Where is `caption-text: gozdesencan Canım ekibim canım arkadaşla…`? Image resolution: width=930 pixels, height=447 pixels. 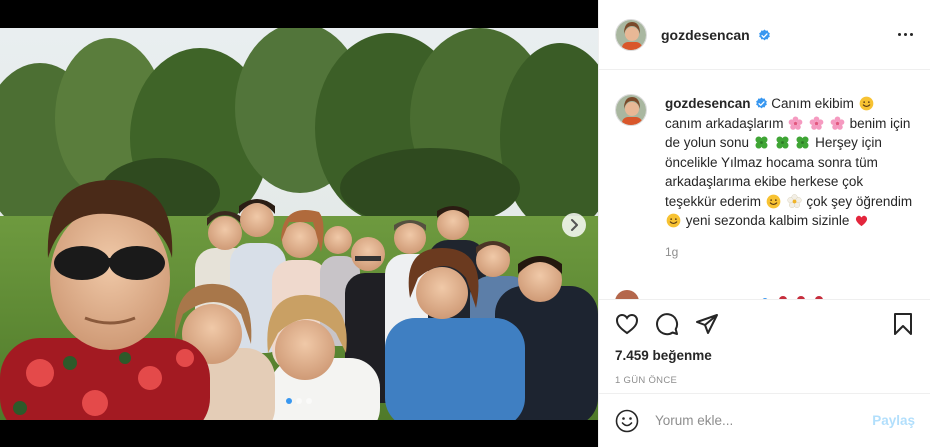
caption-text: gozdesencan Canım ekibim canım arkadaşla… is located at coordinates (790, 162).